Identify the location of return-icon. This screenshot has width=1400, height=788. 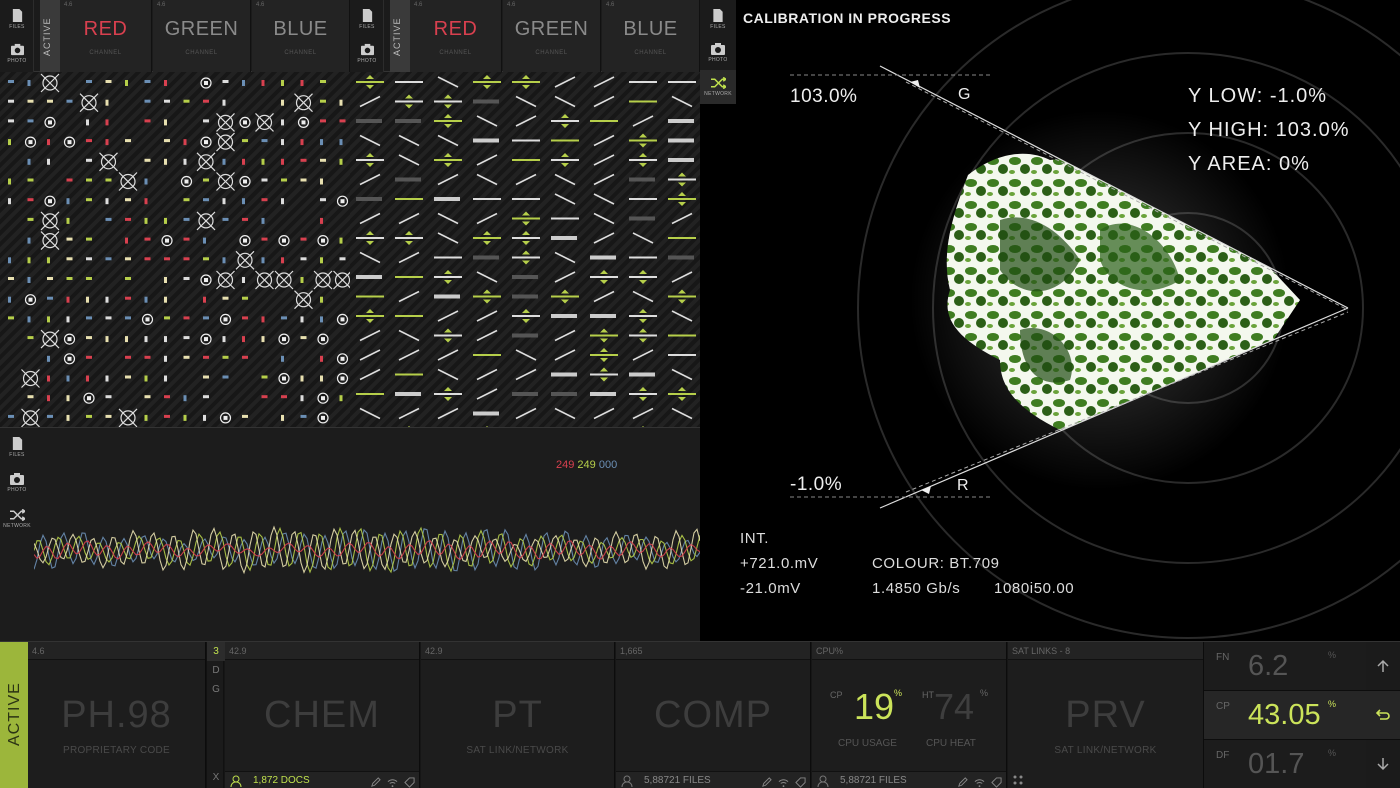
(1382, 714).